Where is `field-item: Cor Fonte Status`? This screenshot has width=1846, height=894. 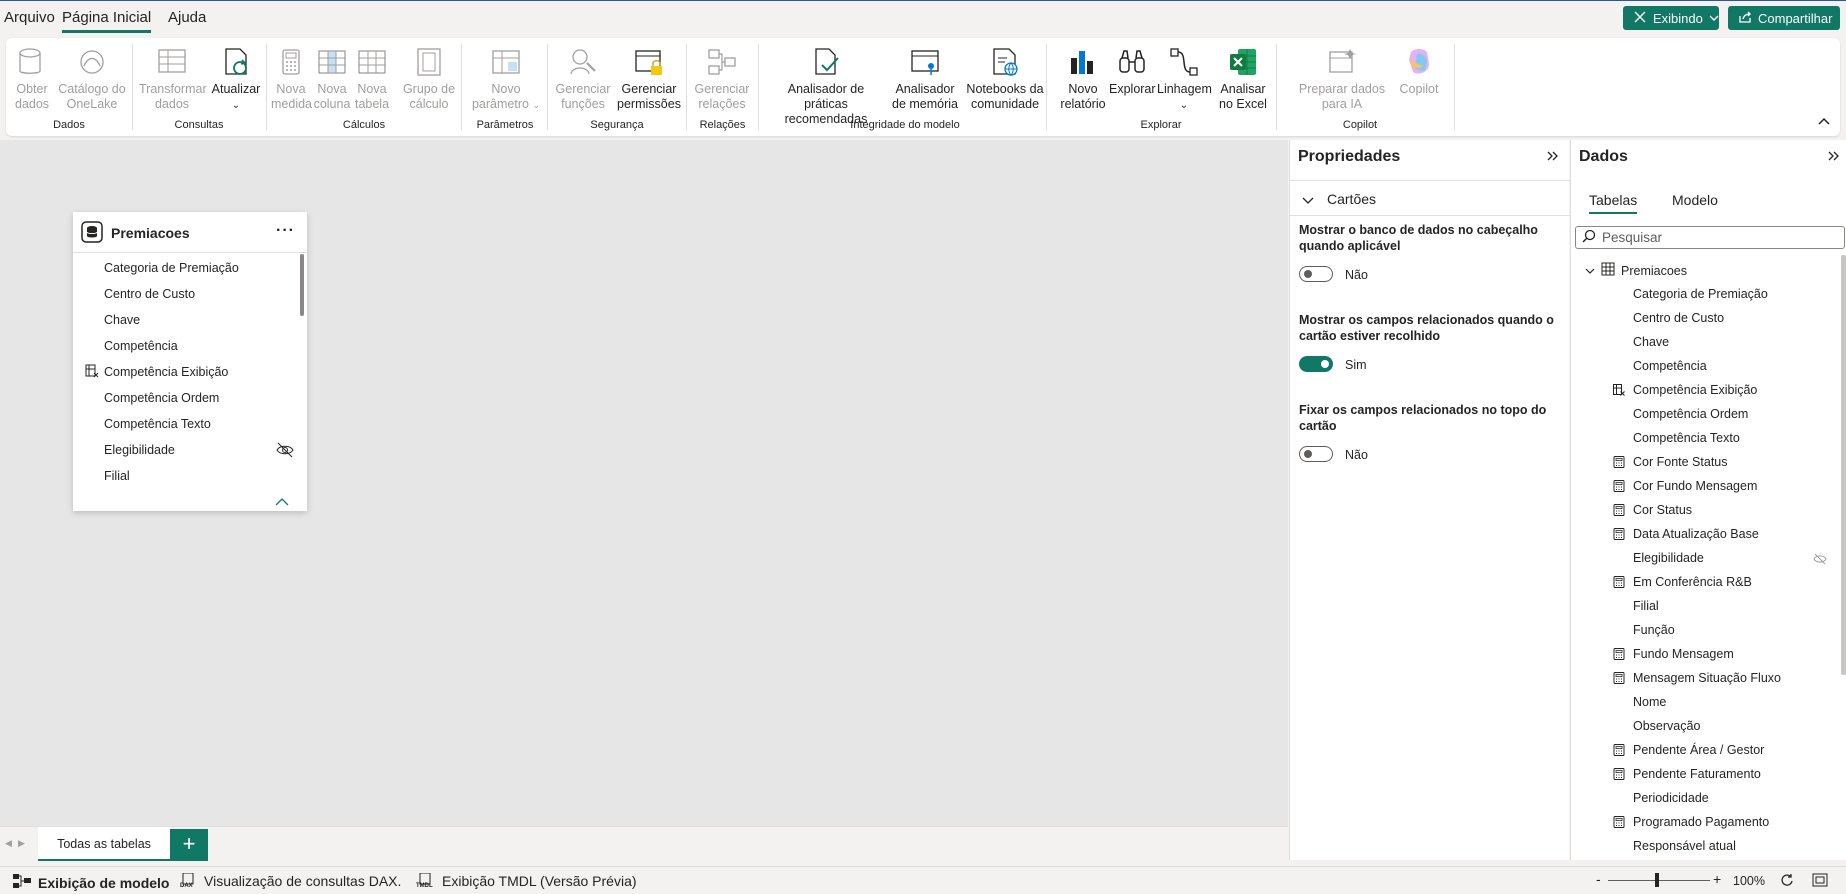 field-item: Cor Fonte Status is located at coordinates (1680, 462).